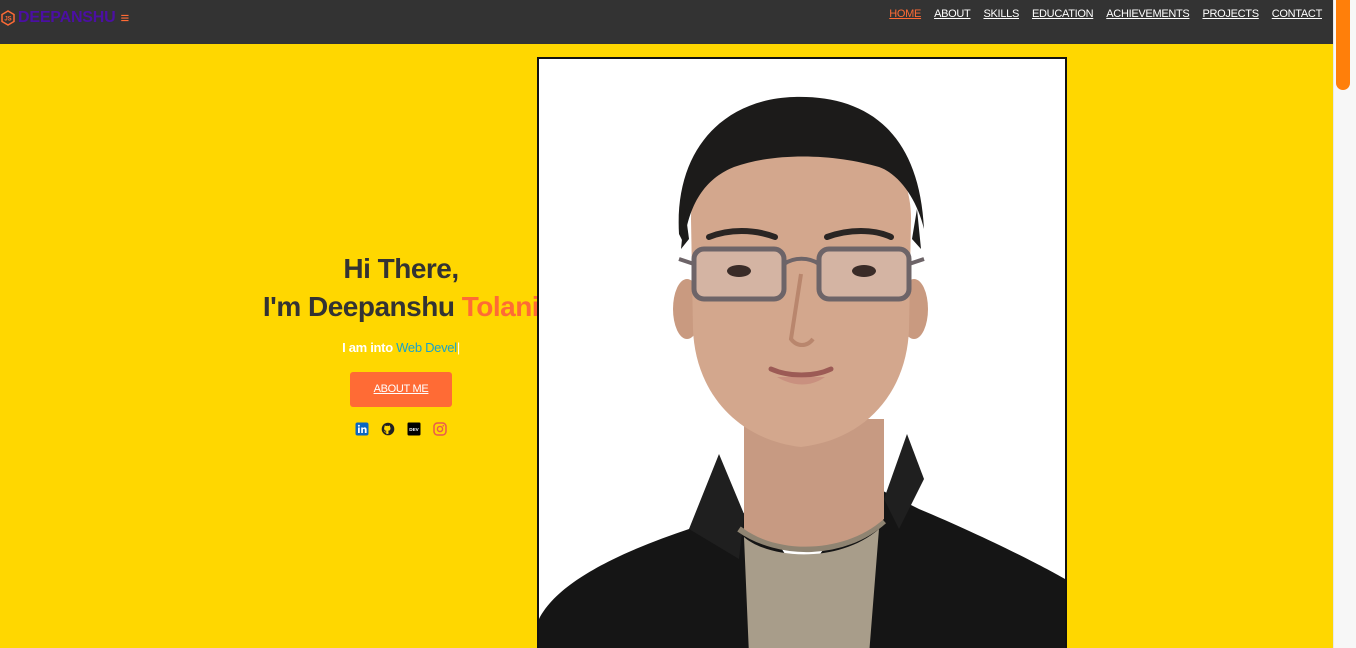 The height and width of the screenshot is (648, 1356). What do you see at coordinates (124, 18) in the screenshot?
I see `hamburger-icon: ≡` at bounding box center [124, 18].